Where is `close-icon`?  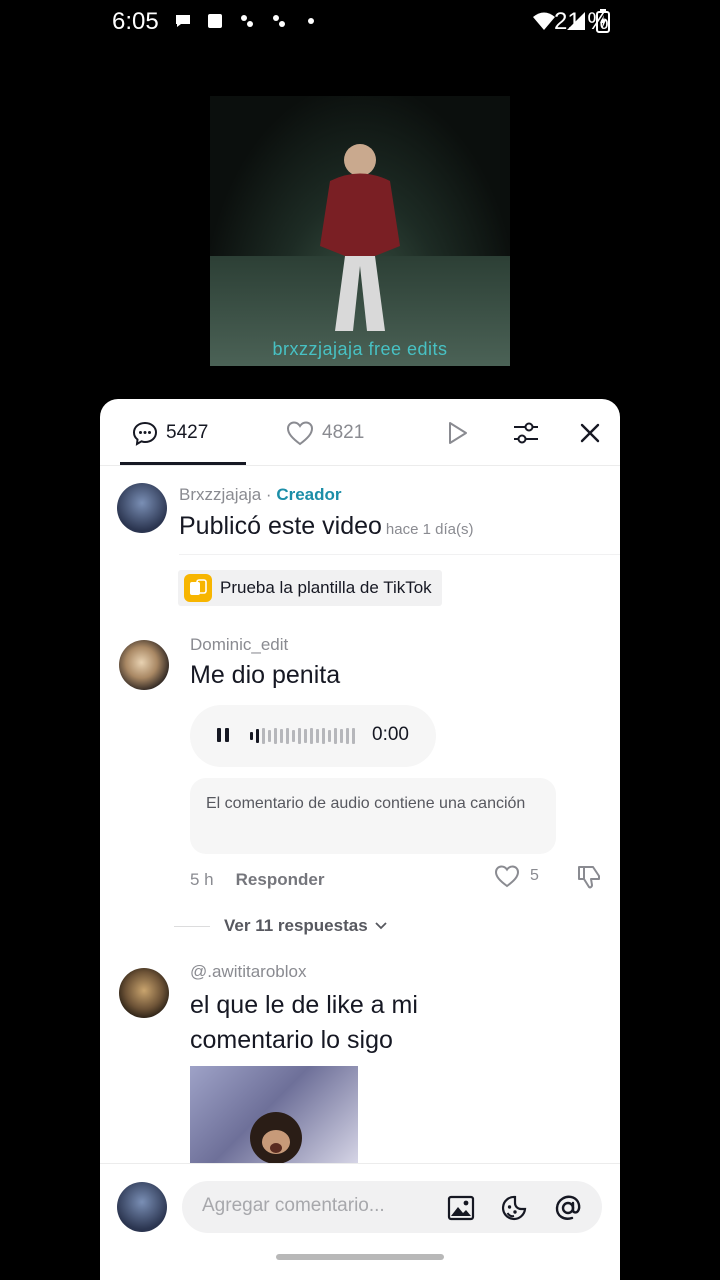
close-icon is located at coordinates (590, 433).